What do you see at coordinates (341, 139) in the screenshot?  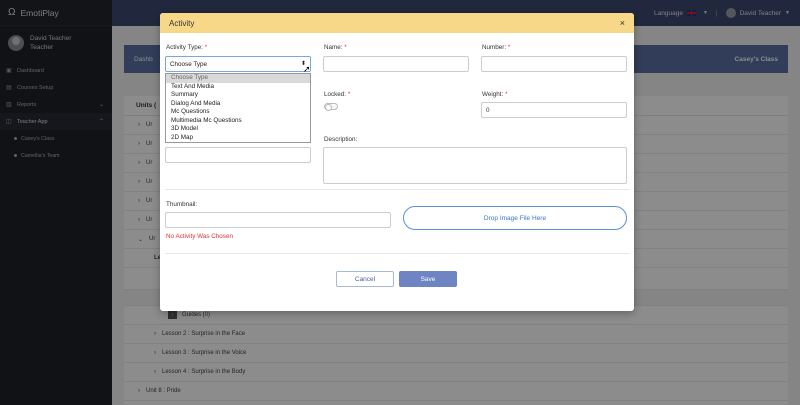 I see `description-label: Description:` at bounding box center [341, 139].